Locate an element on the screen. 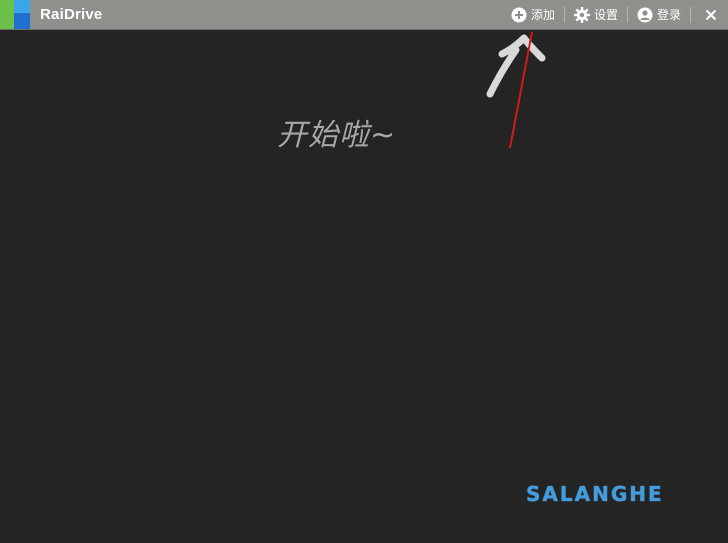  plus-circle-icon is located at coordinates (519, 15).